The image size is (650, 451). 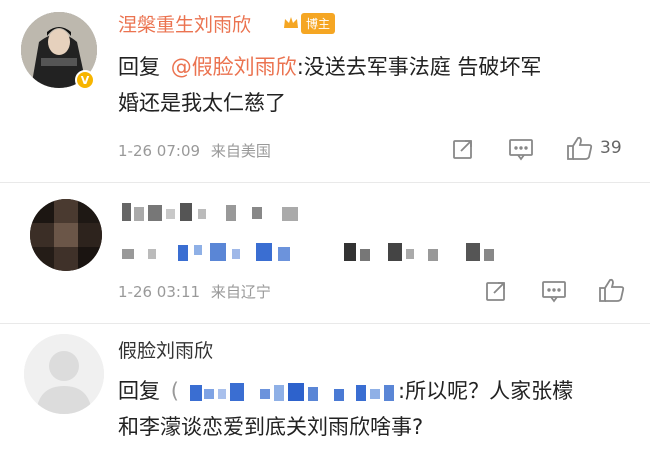 I want to click on avatar, so click(x=66, y=235).